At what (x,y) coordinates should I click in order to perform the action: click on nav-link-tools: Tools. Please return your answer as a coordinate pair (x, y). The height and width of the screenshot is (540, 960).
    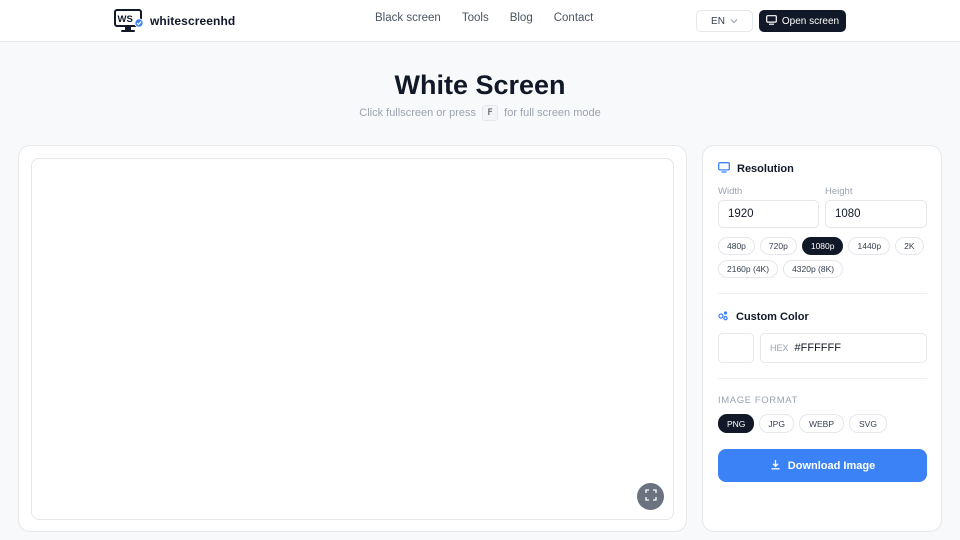
    Looking at the image, I should click on (475, 18).